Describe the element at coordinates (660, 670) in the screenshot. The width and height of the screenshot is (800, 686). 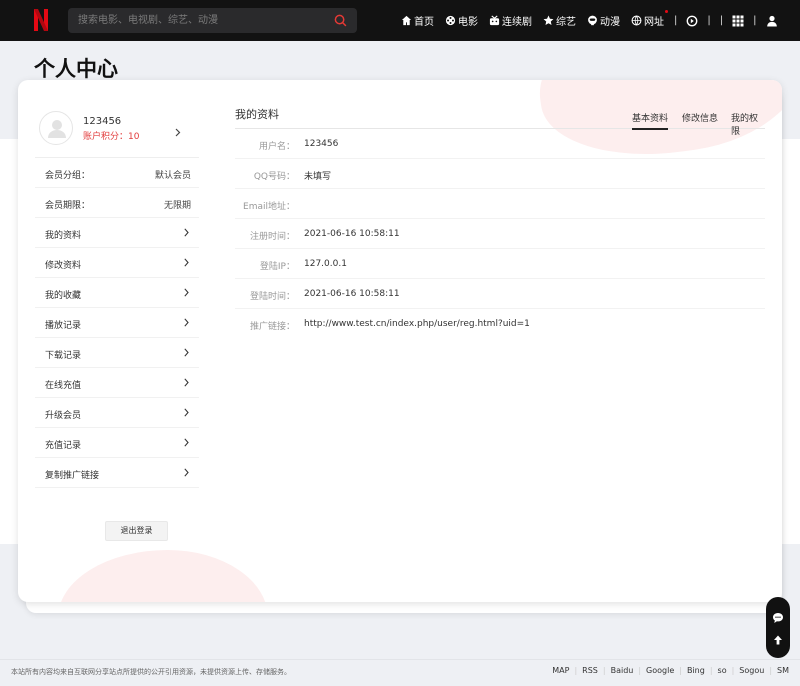
I see `footer-link-google: Google` at that location.